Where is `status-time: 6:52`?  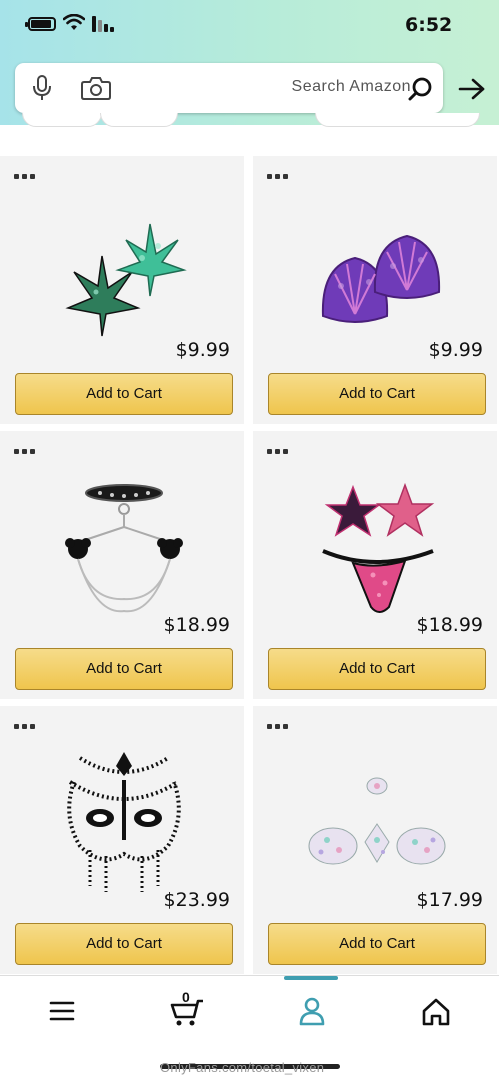 status-time: 6:52 is located at coordinates (429, 25).